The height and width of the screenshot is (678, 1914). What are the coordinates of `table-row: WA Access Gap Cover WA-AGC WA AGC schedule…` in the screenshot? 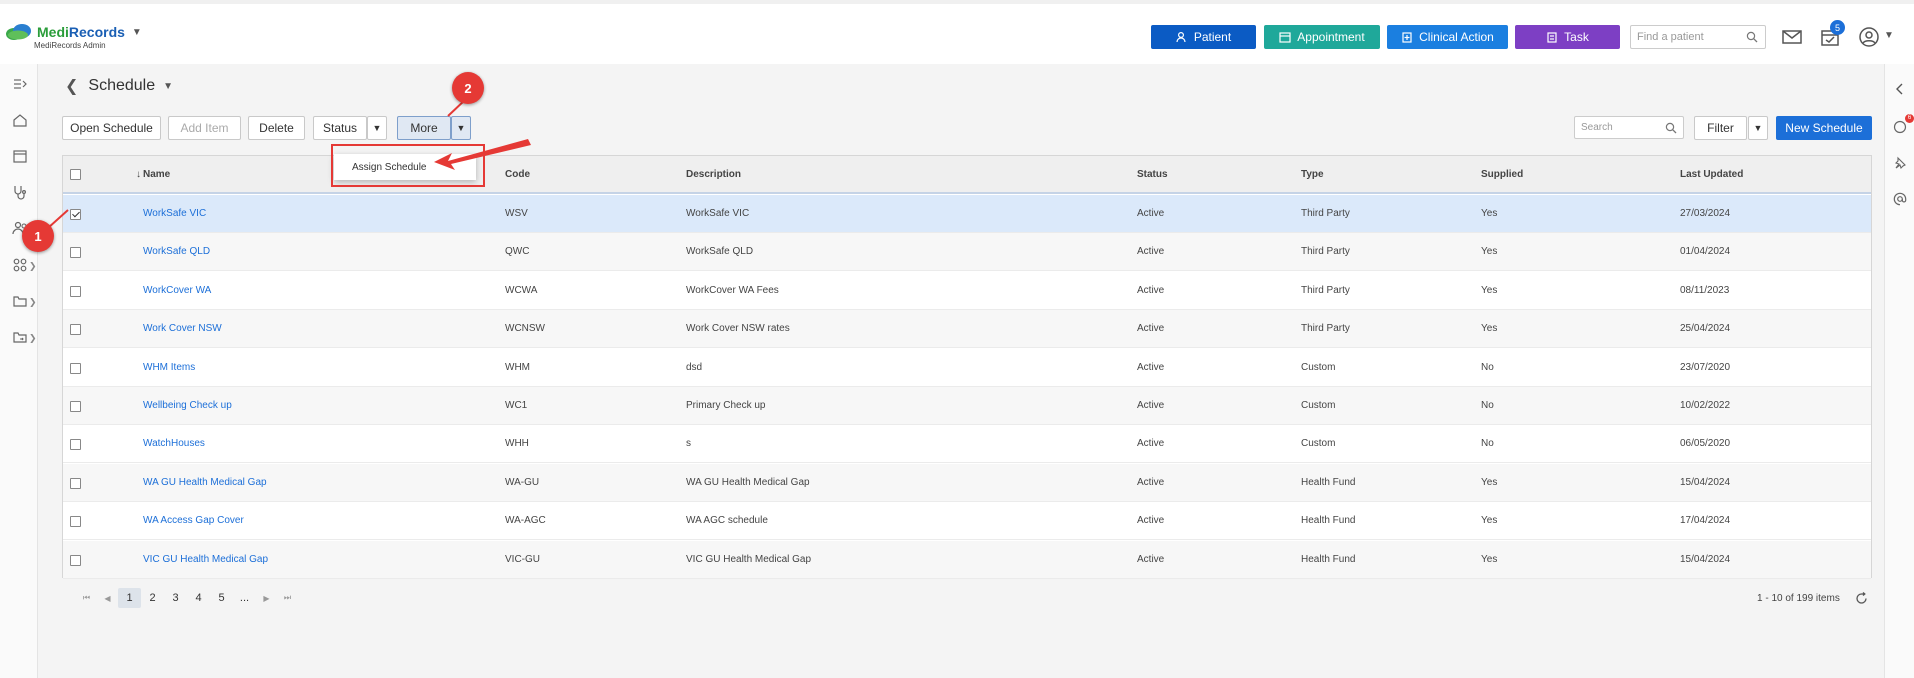 It's located at (967, 521).